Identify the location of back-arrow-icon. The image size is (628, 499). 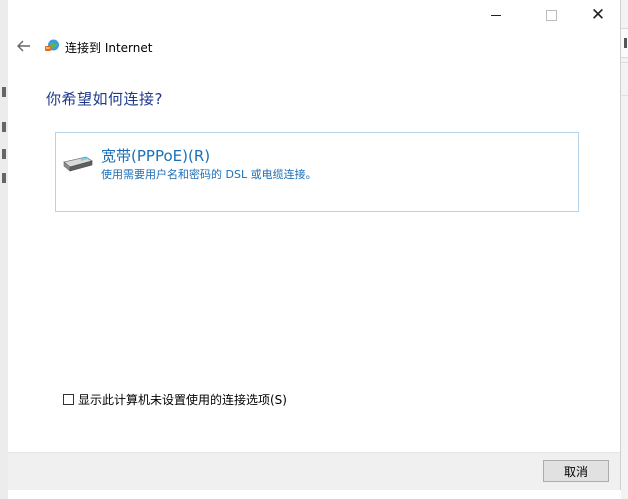
(23, 46).